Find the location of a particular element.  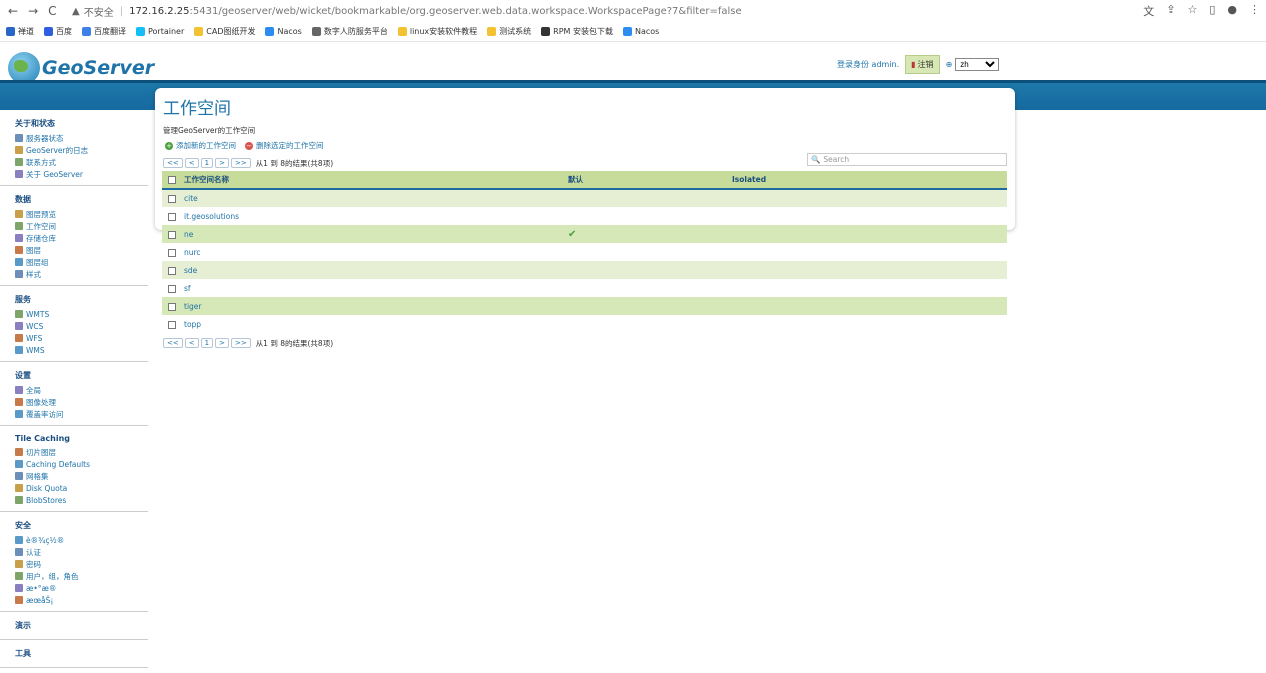

menu-icon: ⋮ is located at coordinates (1254, 11).